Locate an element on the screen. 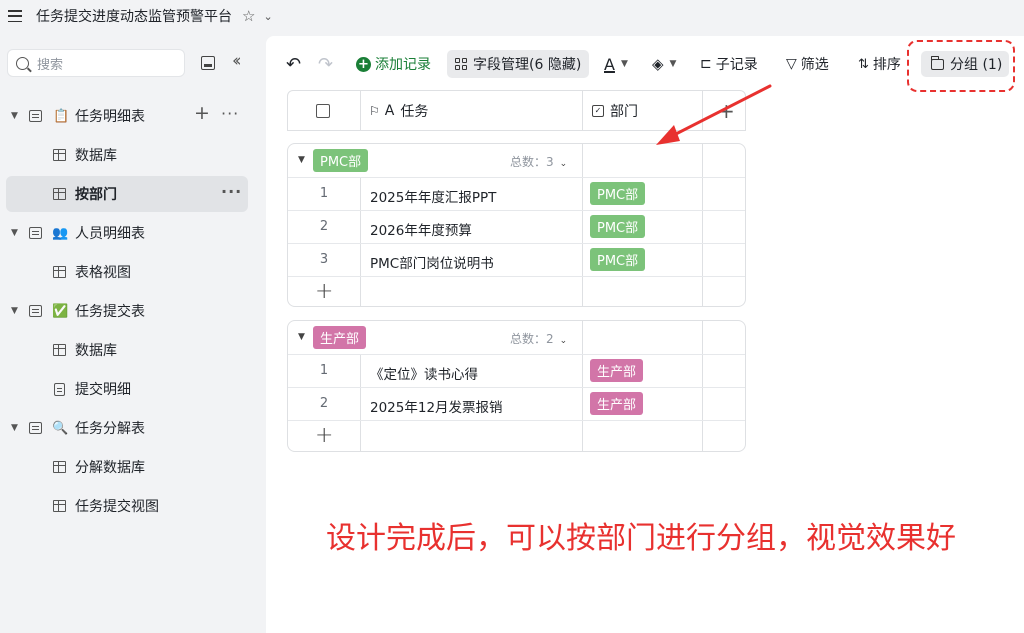 This screenshot has height=633, width=1024. sidebar-item-label: 按部门 is located at coordinates (96, 195).